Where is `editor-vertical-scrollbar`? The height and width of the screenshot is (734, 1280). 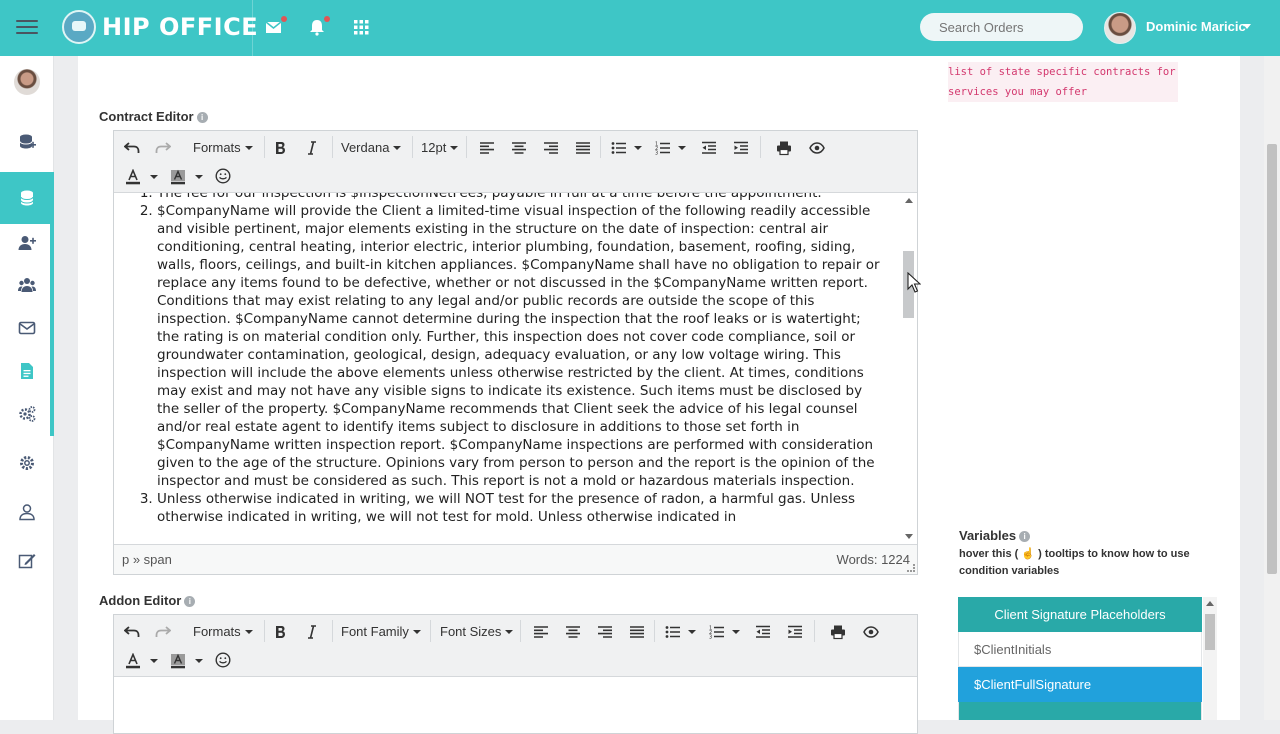
editor-vertical-scrollbar is located at coordinates (909, 368).